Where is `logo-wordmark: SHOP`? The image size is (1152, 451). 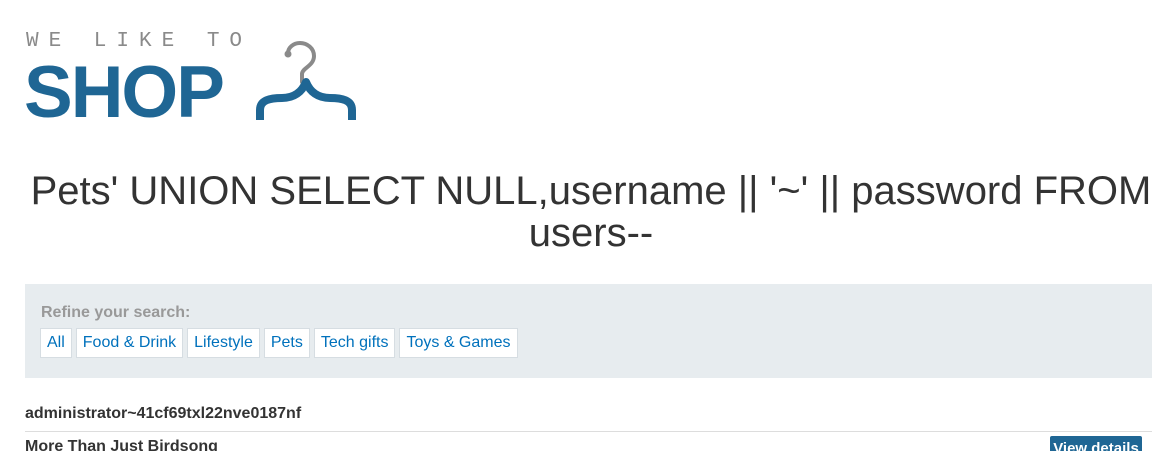 logo-wordmark: SHOP is located at coordinates (124, 92).